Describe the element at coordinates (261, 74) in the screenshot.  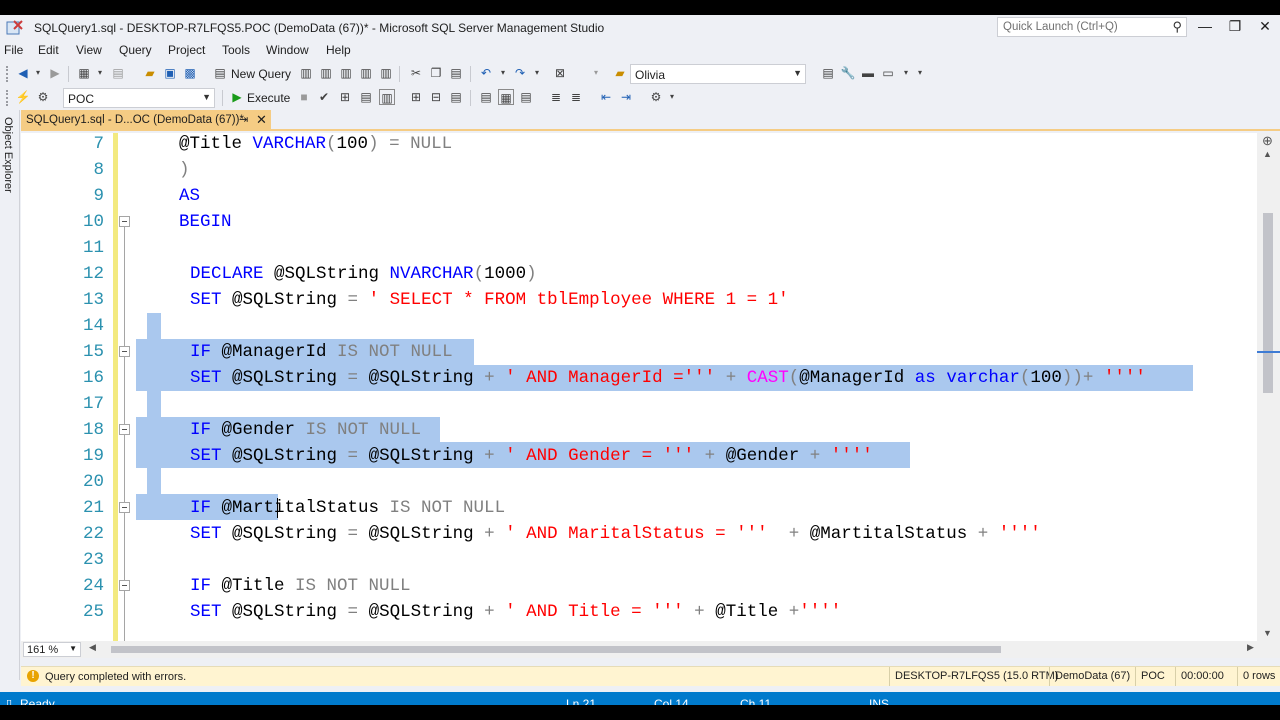
I see `new-query-button: New Query` at that location.